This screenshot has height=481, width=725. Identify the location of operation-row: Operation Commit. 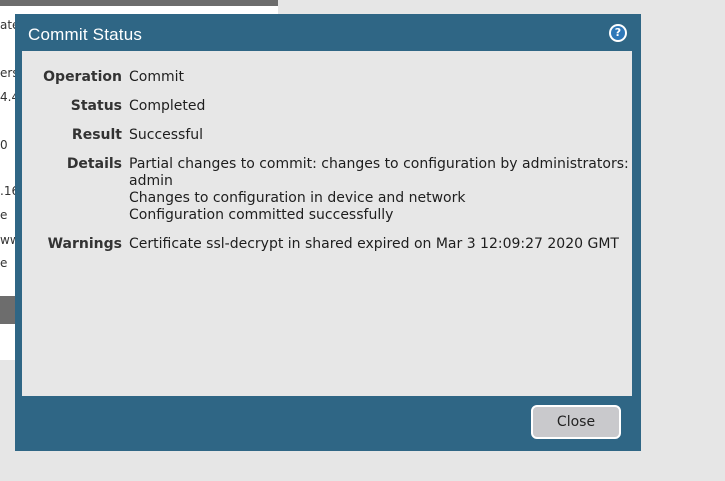
(327, 77).